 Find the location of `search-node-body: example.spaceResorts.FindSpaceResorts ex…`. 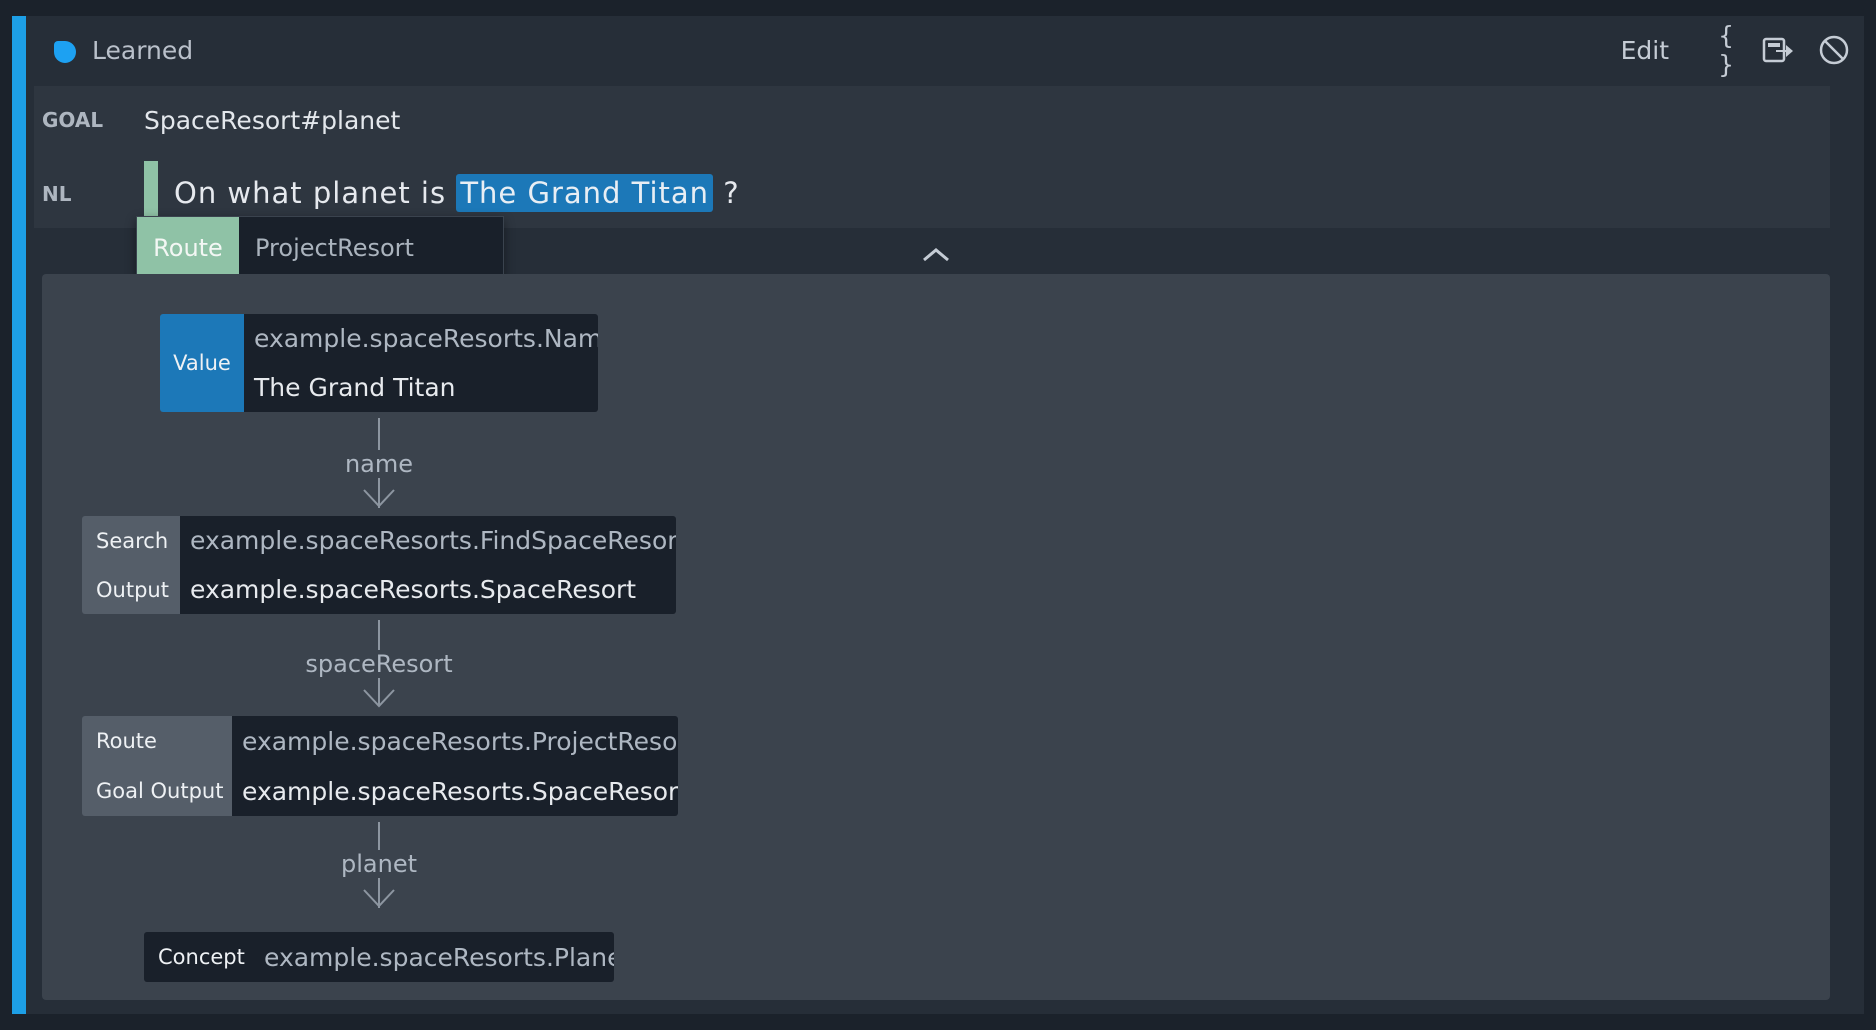

search-node-body: example.spaceResorts.FindSpaceResorts ex… is located at coordinates (428, 565).